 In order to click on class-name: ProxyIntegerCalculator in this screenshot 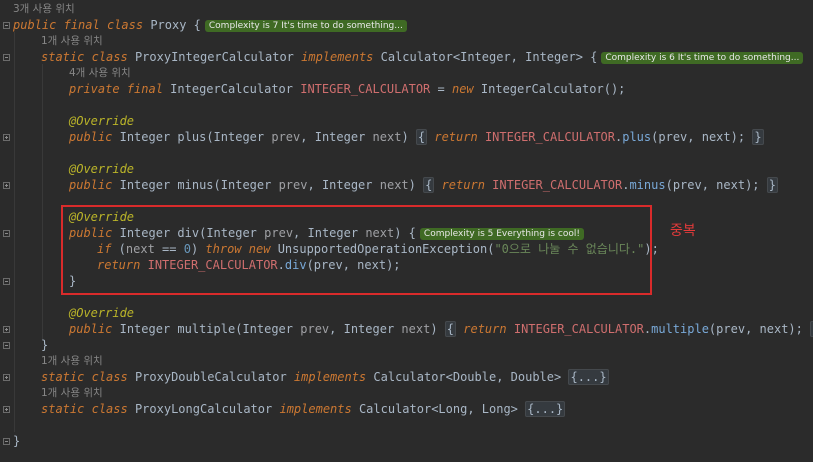, I will do `click(214, 57)`.